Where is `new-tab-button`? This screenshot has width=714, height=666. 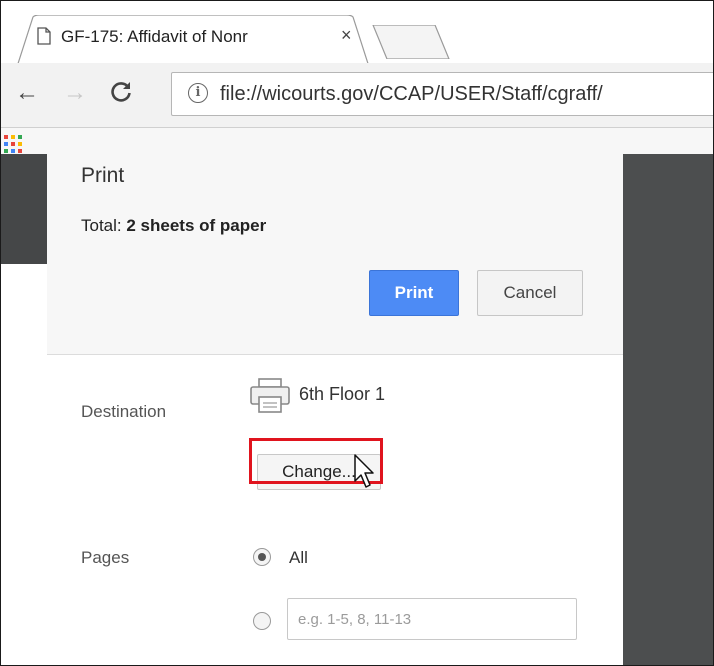 new-tab-button is located at coordinates (411, 42).